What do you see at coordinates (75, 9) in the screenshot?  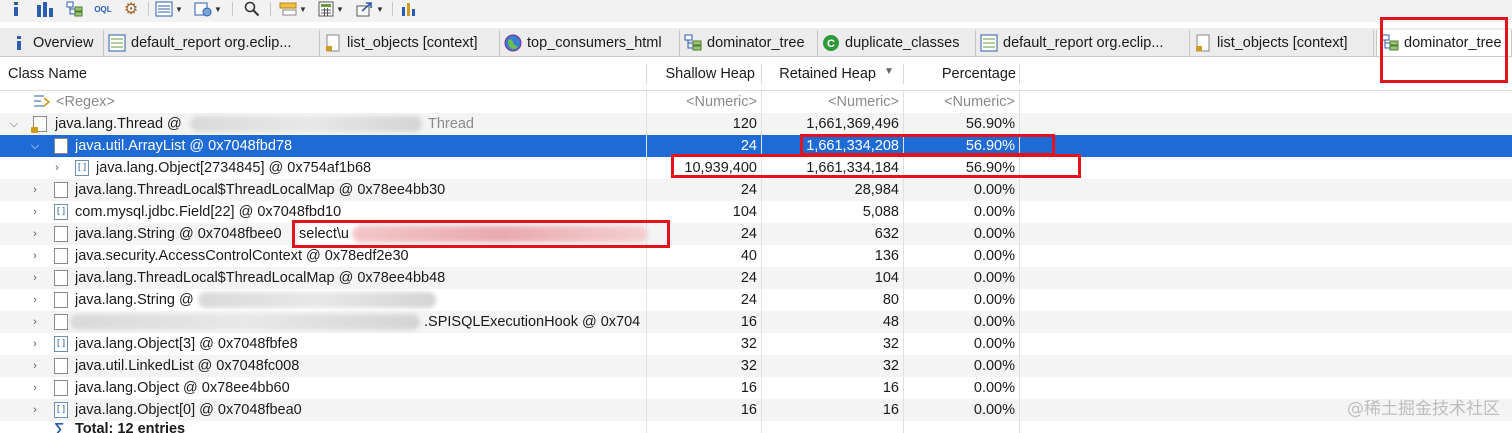 I see `class-tree-icon` at bounding box center [75, 9].